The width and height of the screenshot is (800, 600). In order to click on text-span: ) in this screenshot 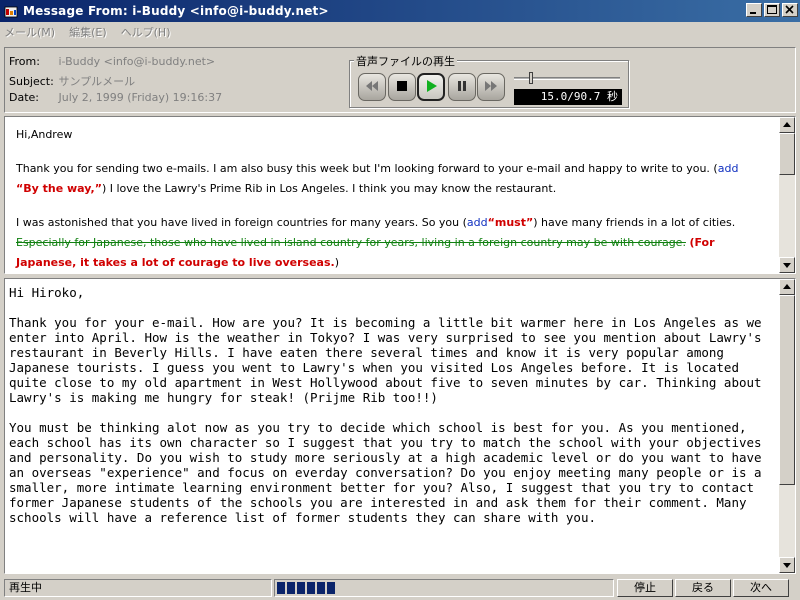, I will do `click(336, 262)`.